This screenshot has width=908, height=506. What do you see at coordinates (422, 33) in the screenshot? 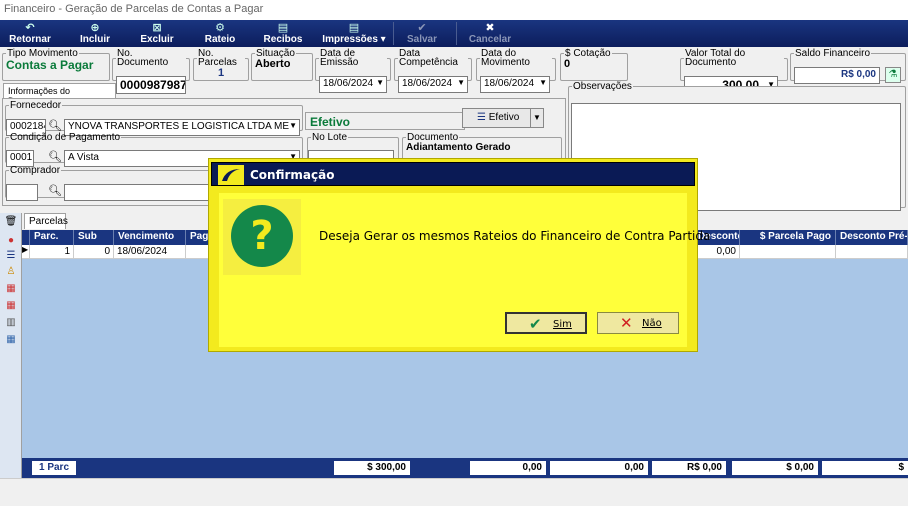
I see `salvar-button: ✔ Salvar` at bounding box center [422, 33].